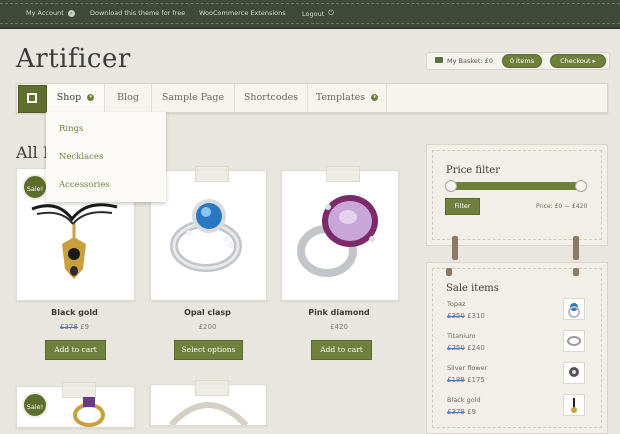  What do you see at coordinates (33, 152) in the screenshot?
I see `page-title: All I` at bounding box center [33, 152].